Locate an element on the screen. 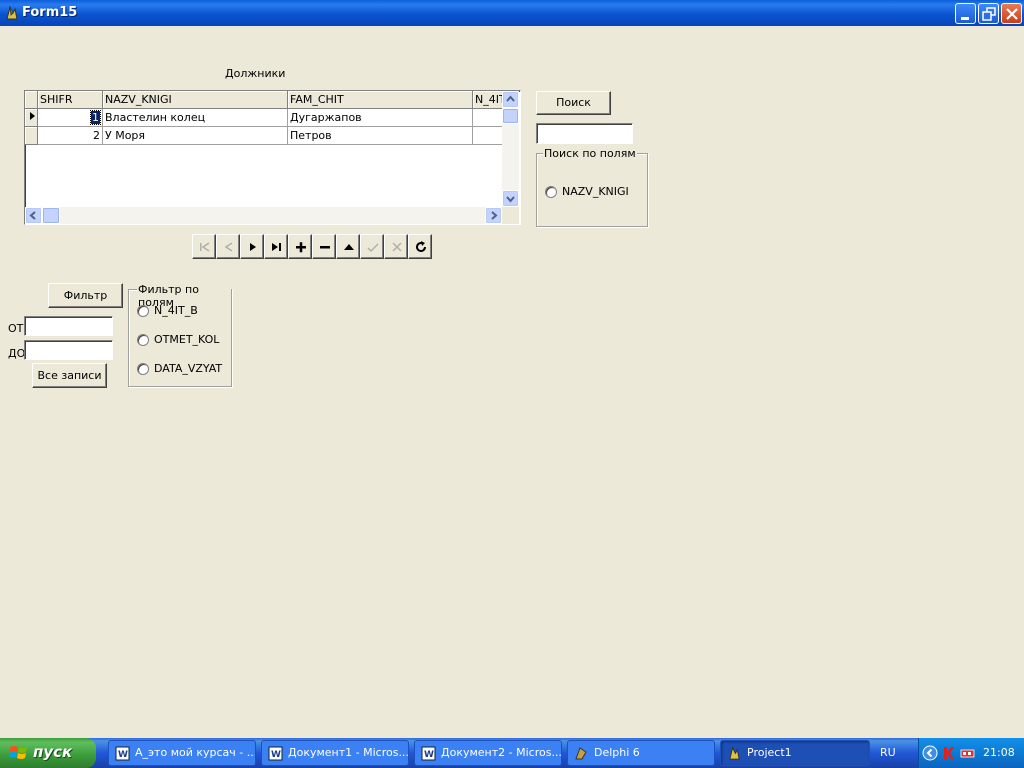 The width and height of the screenshot is (1024, 768). taskbar-item-label: Project1 is located at coordinates (769, 752).